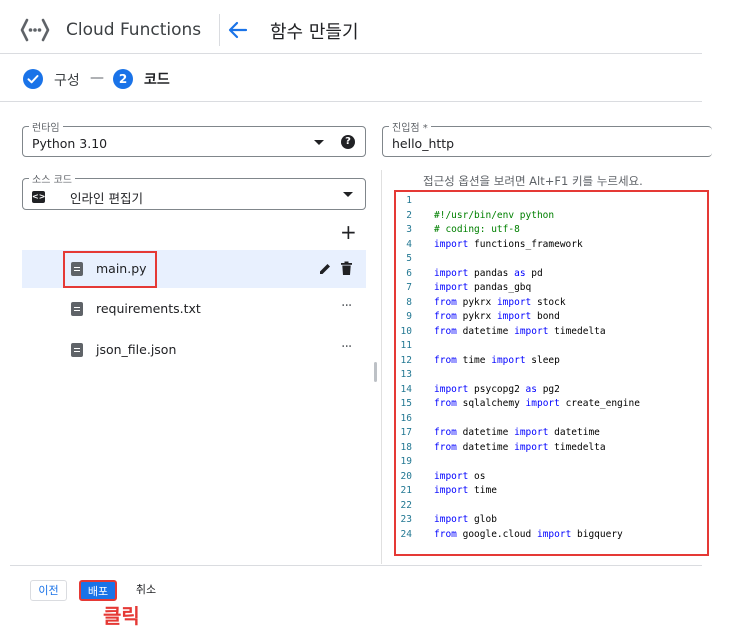  I want to click on code-line: 19, so click(404, 462).